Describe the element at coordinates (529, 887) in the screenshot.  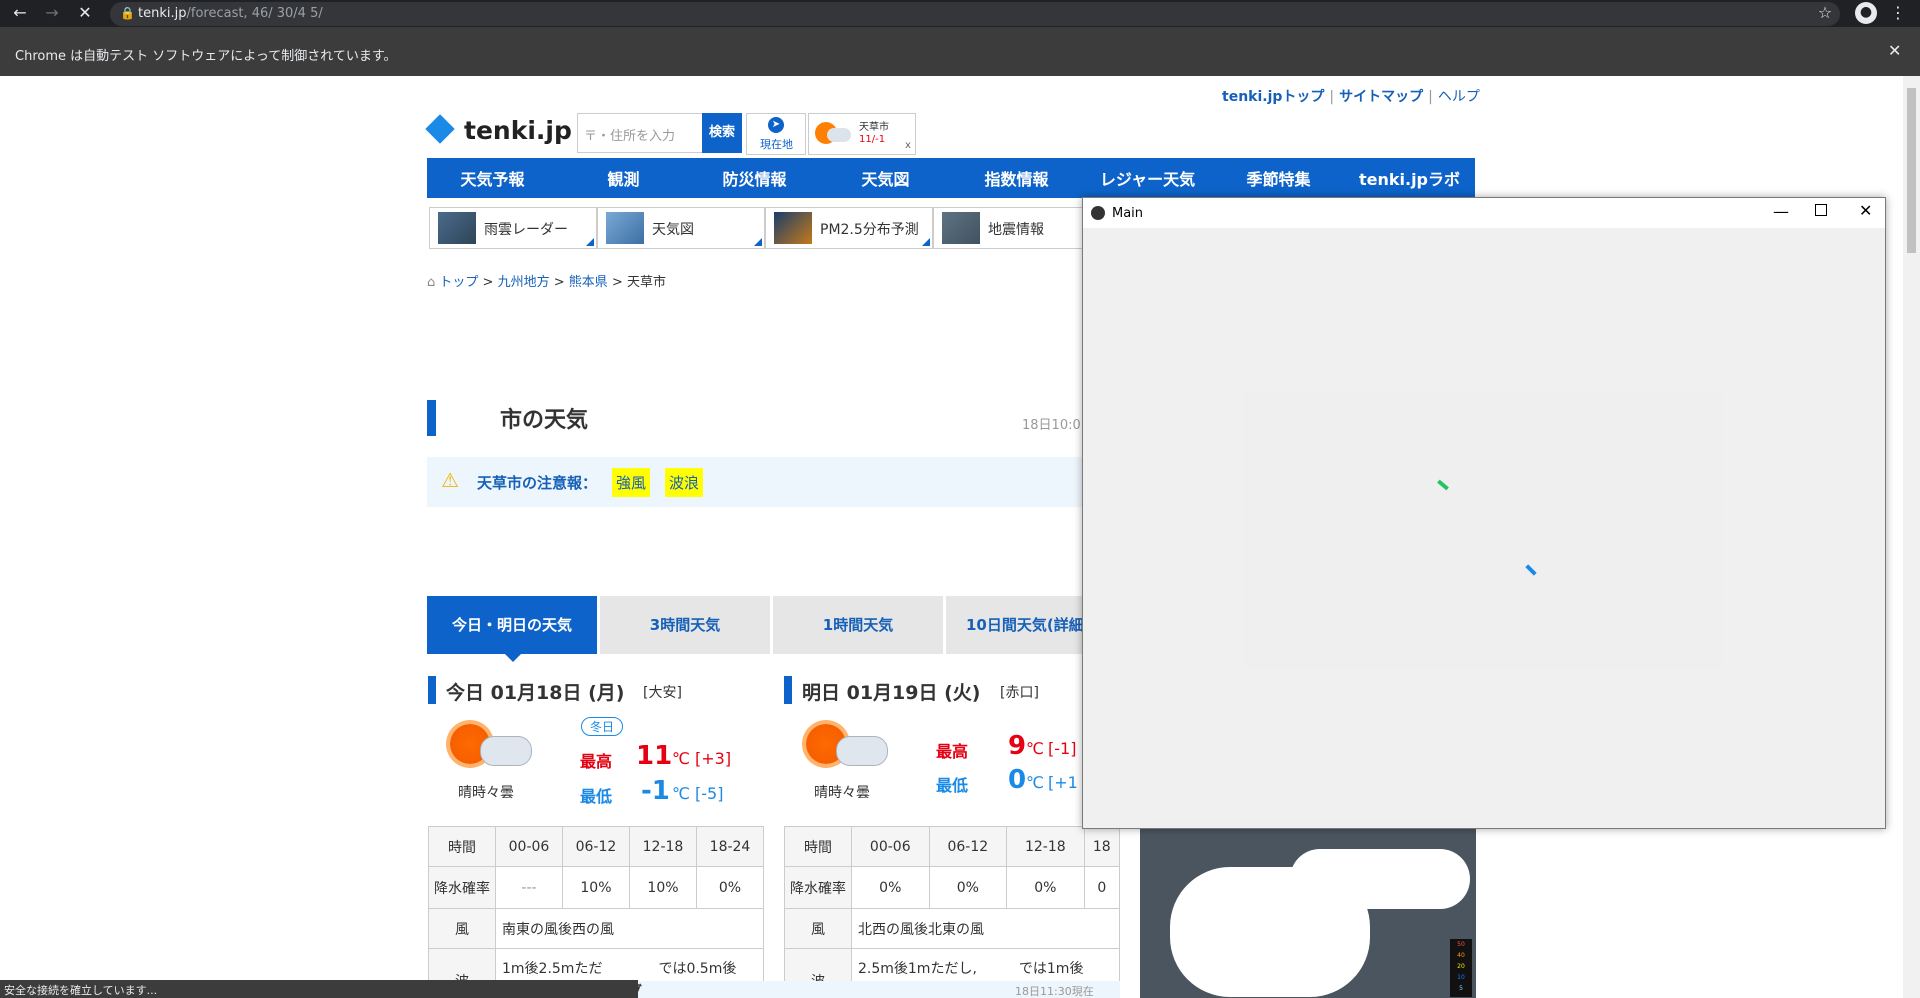
I see `rain-value: ---` at that location.